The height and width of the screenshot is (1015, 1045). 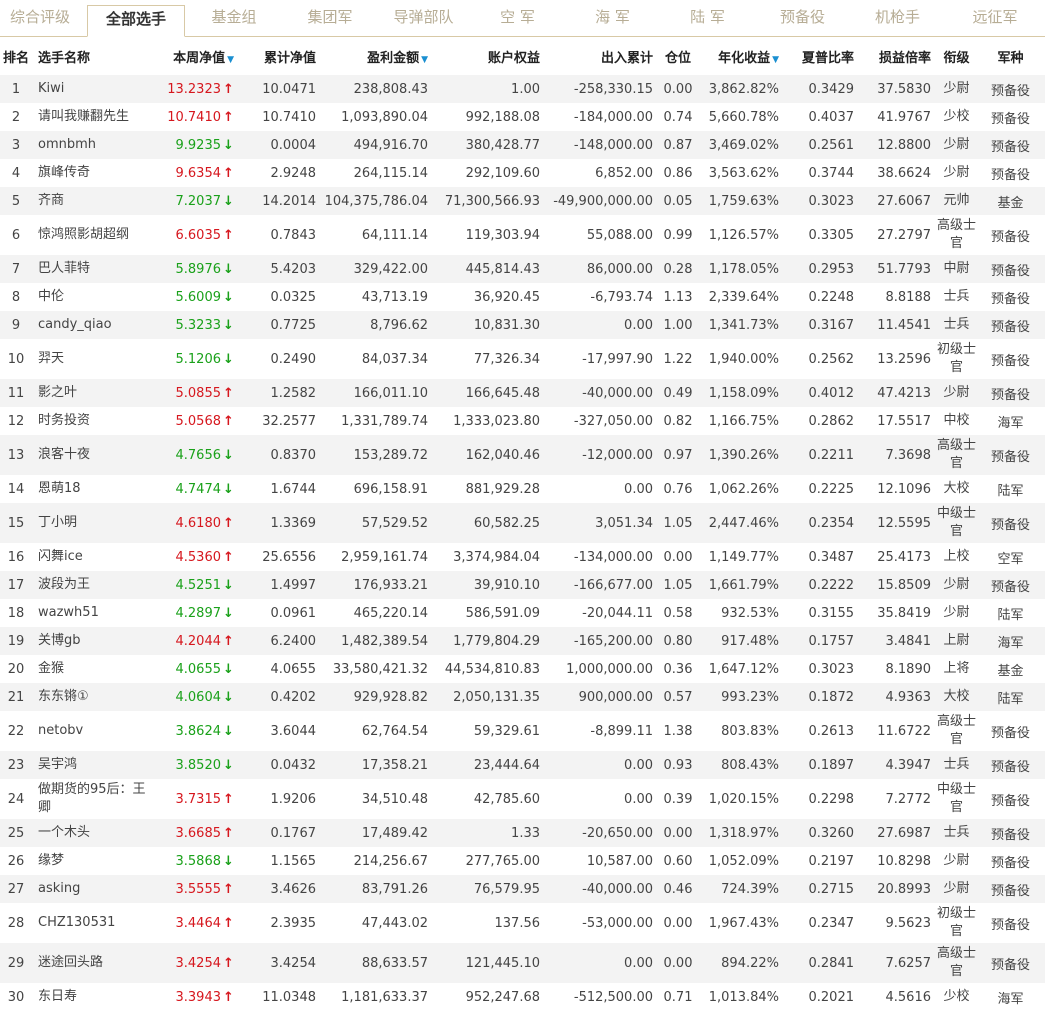 What do you see at coordinates (897, 18) in the screenshot?
I see `tab-9: 机枪手` at bounding box center [897, 18].